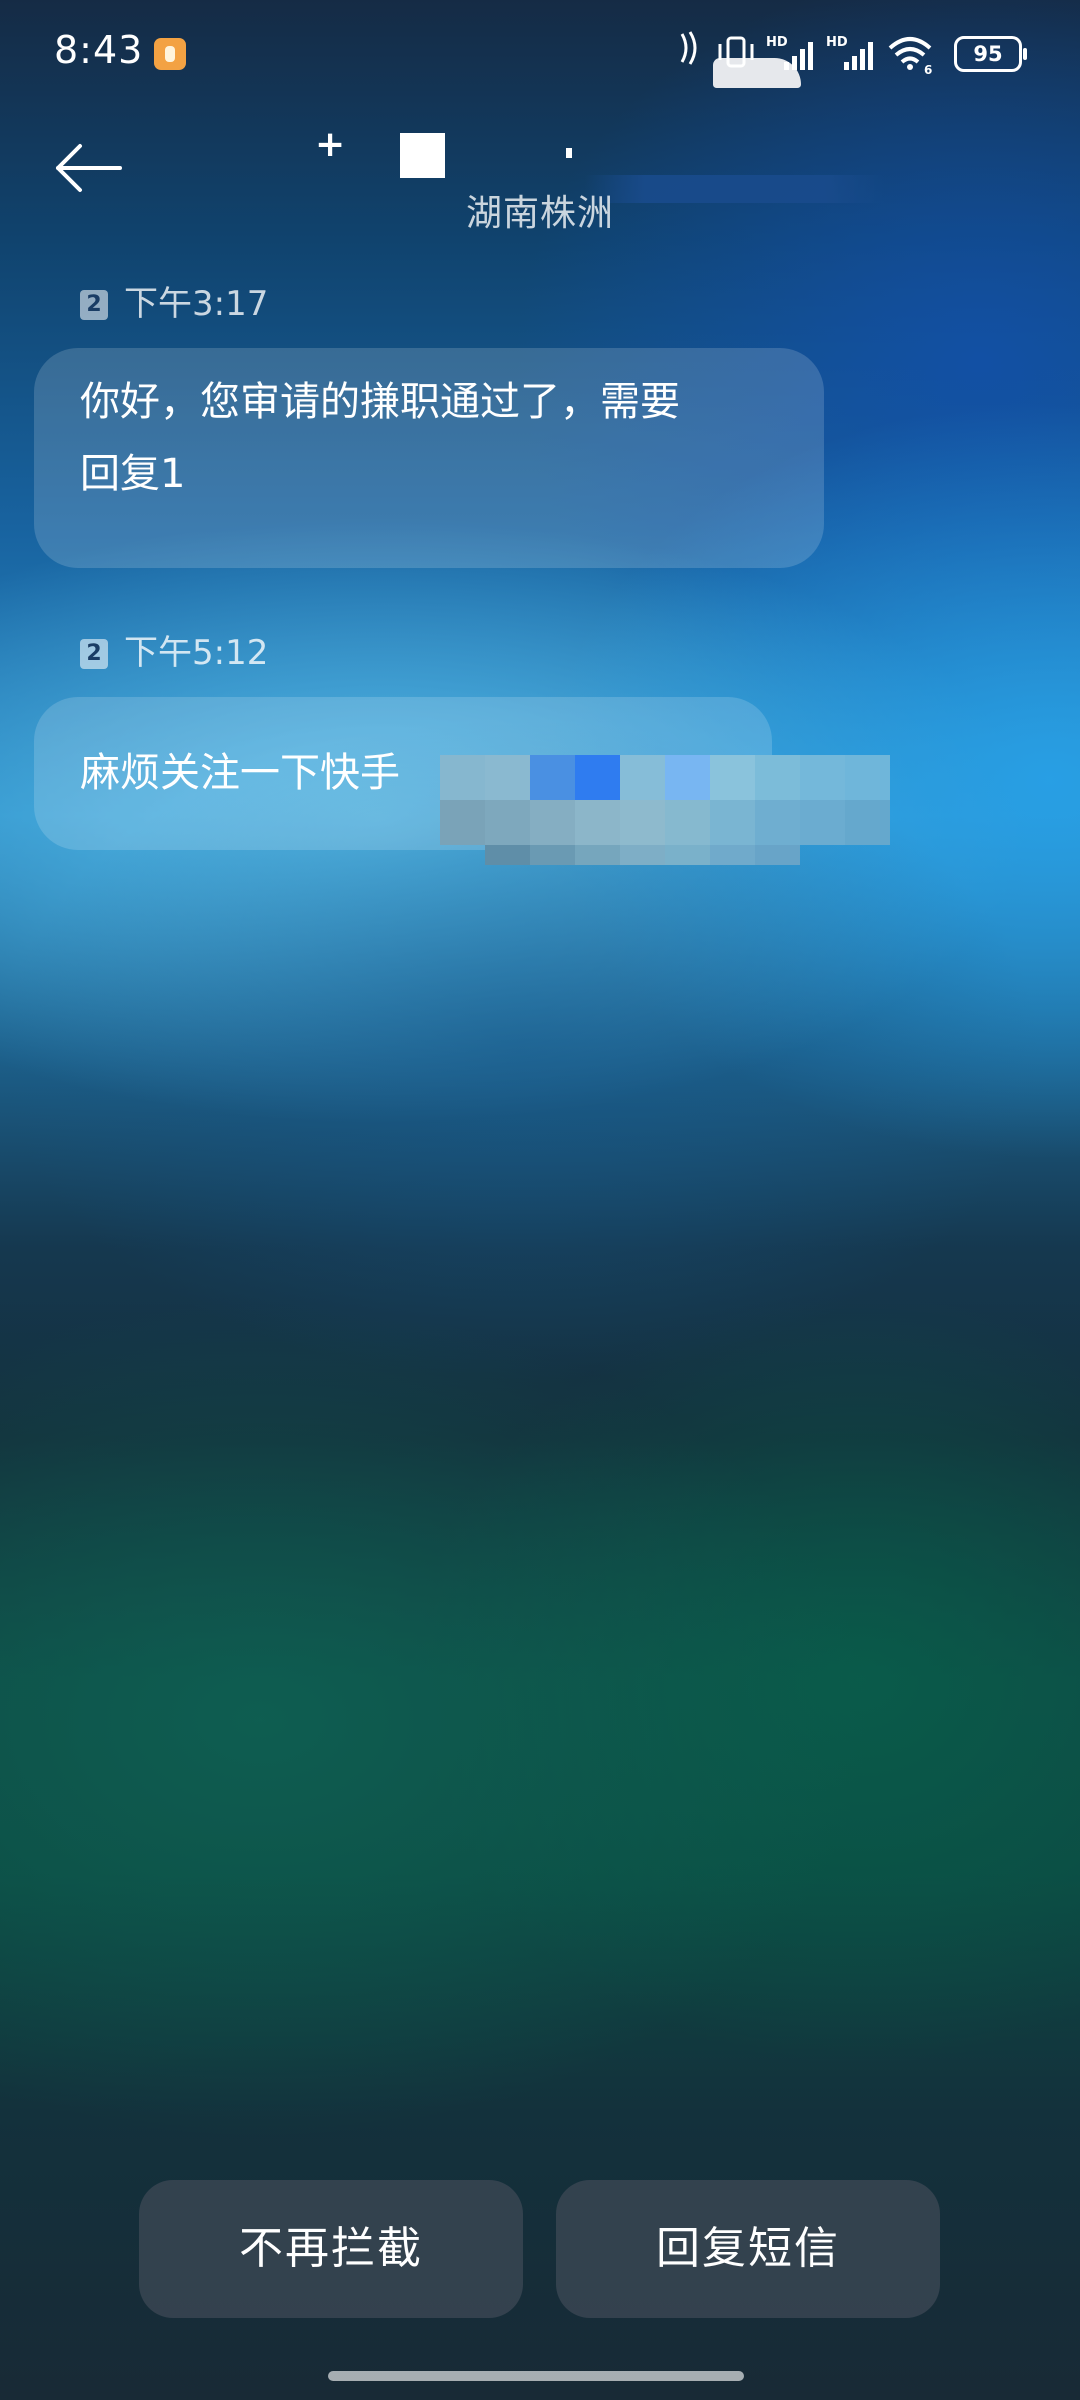  What do you see at coordinates (990, 54) in the screenshot?
I see `battery-icon: 95` at bounding box center [990, 54].